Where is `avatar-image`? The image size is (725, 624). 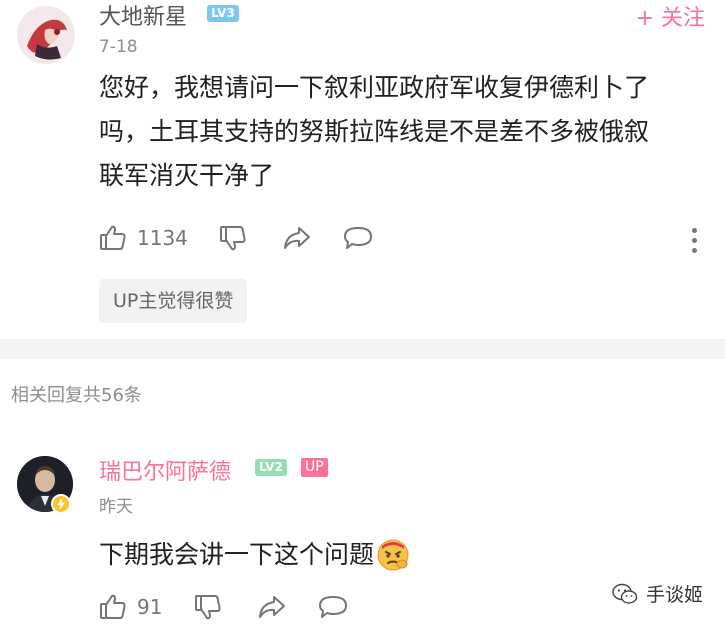 avatar-image is located at coordinates (46, 35).